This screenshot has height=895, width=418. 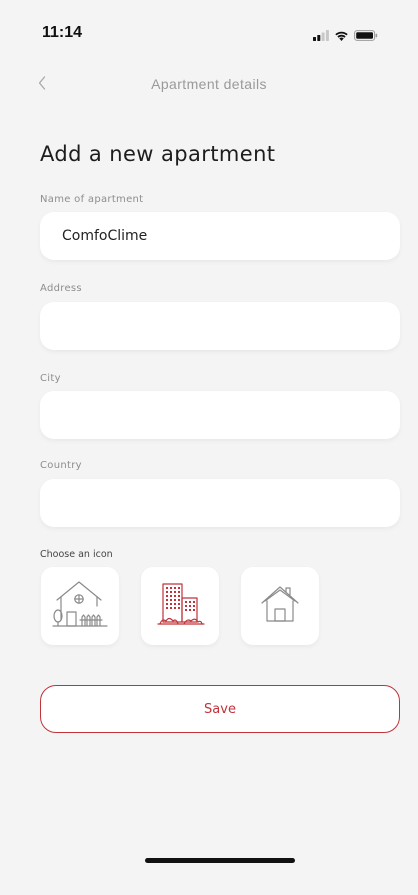 I want to click on status-time: 11:14, so click(x=62, y=32).